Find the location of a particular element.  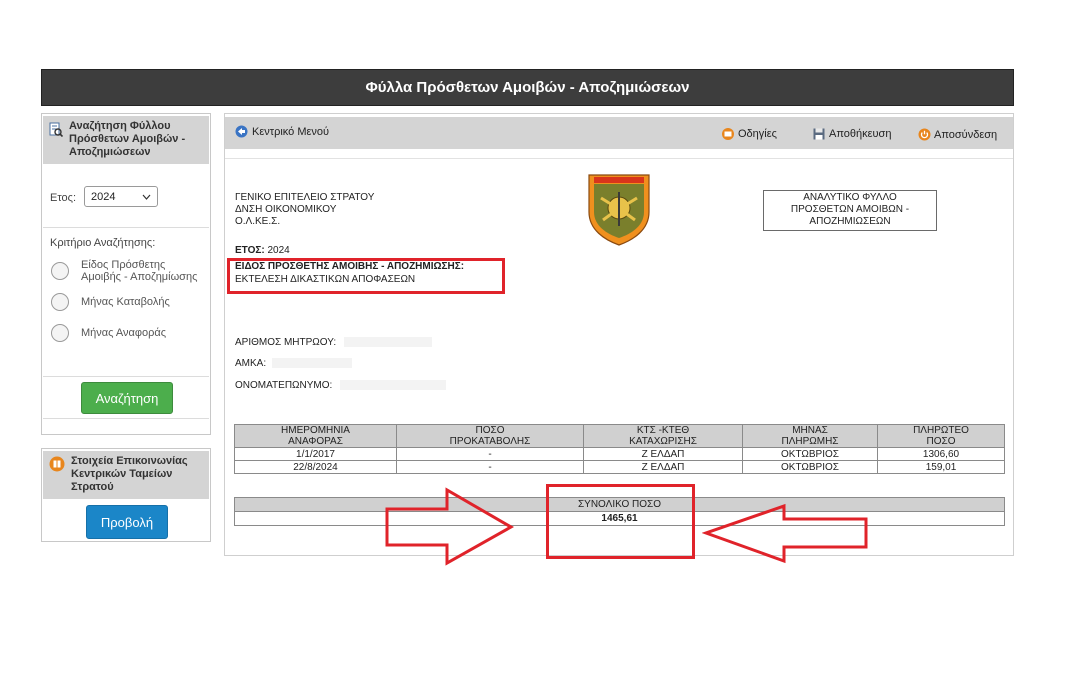

radio-type-label-2: Αμοιβής - Αποζημίωσης is located at coordinates (139, 277).